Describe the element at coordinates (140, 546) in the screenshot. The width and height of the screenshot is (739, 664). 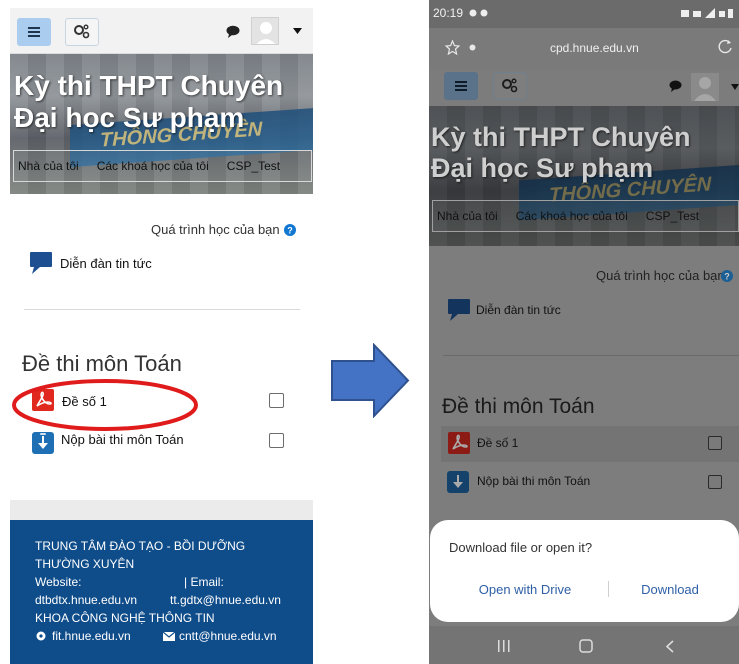
I see `footer-center-name-1: TRUNG TÂM ĐÀO TẠO - BỒI DƯỠNG` at that location.